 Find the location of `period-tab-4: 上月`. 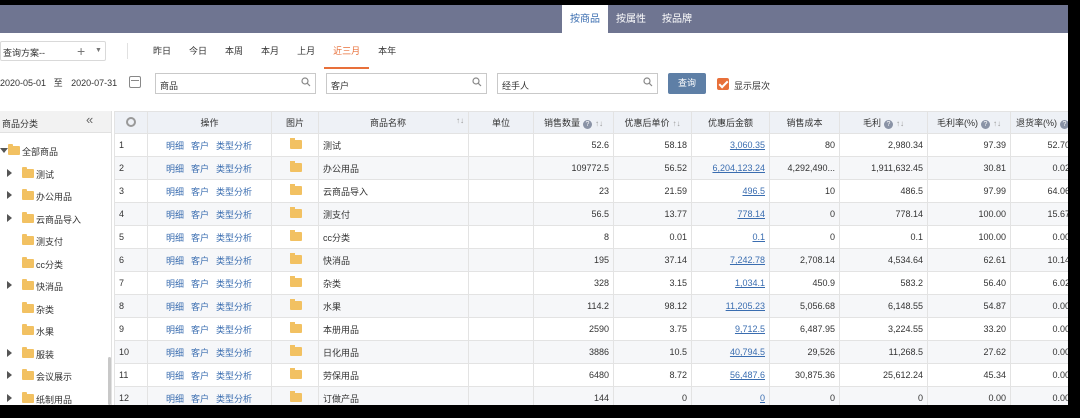

period-tab-4: 上月 is located at coordinates (306, 51).